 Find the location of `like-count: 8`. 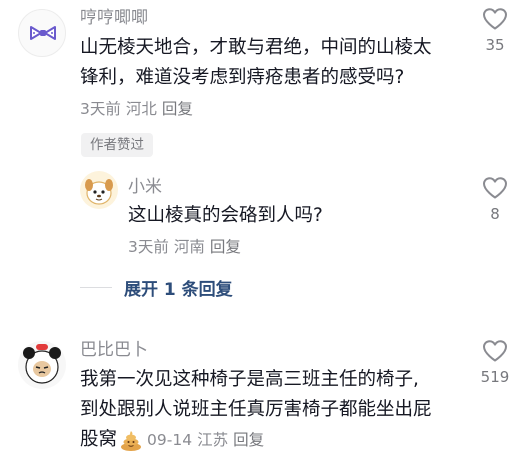

like-count: 8 is located at coordinates (495, 214).